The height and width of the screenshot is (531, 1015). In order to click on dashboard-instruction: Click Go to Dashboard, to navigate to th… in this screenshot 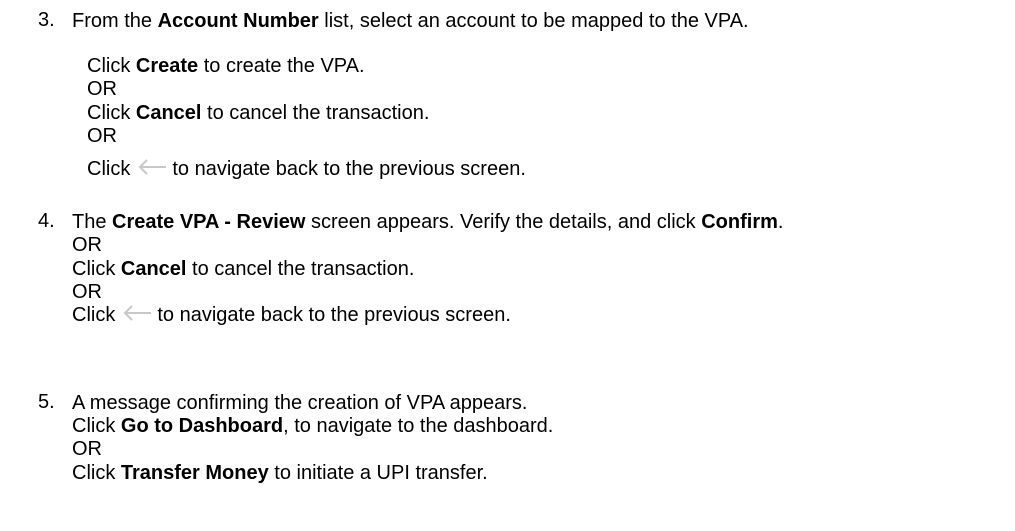, I will do `click(313, 426)`.